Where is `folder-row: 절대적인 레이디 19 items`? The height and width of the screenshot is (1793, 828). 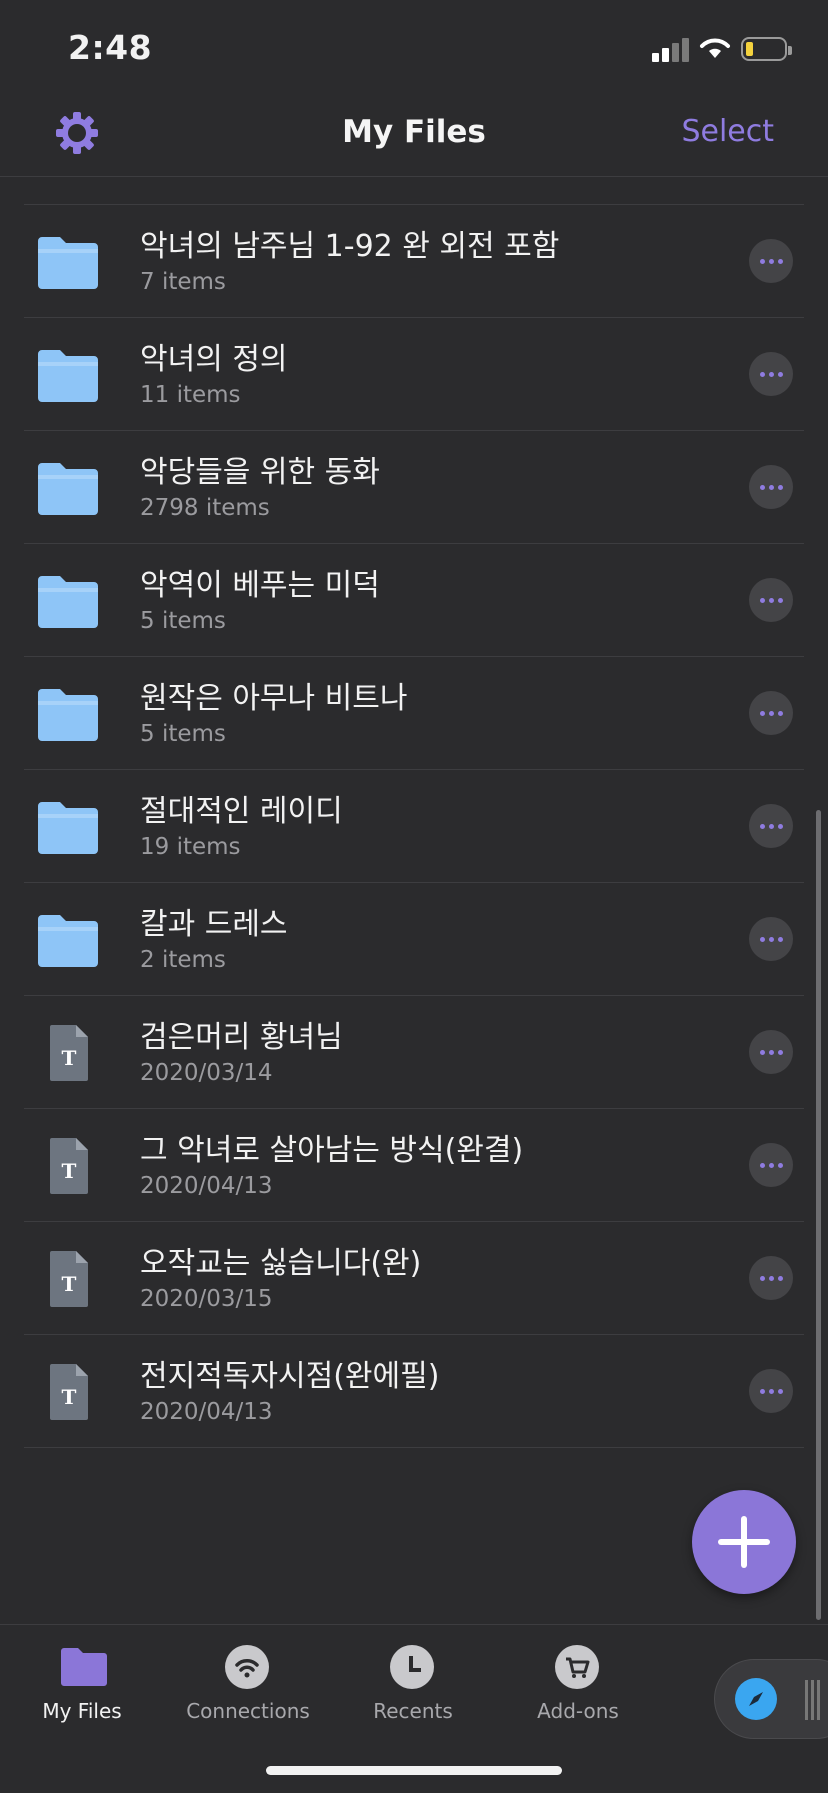
folder-row: 절대적인 레이디 19 items is located at coordinates (414, 826).